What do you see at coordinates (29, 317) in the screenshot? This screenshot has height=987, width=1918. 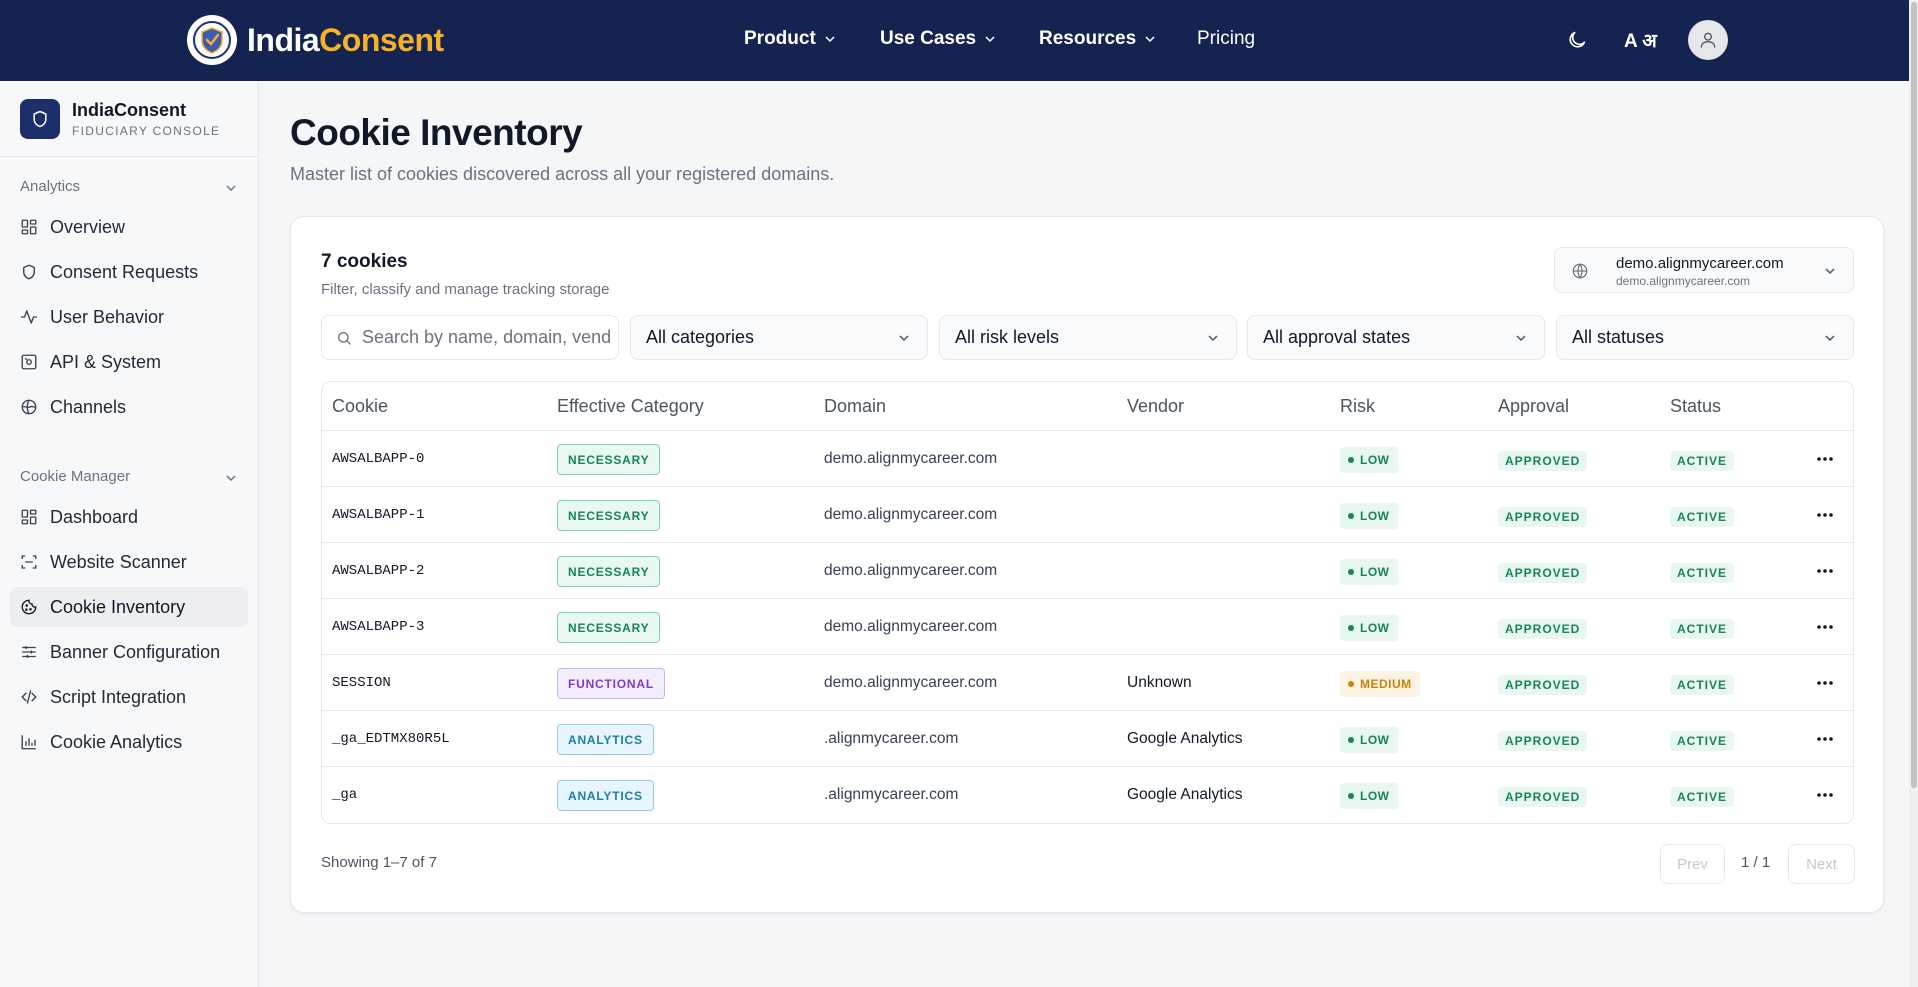 I see `activity-icon` at bounding box center [29, 317].